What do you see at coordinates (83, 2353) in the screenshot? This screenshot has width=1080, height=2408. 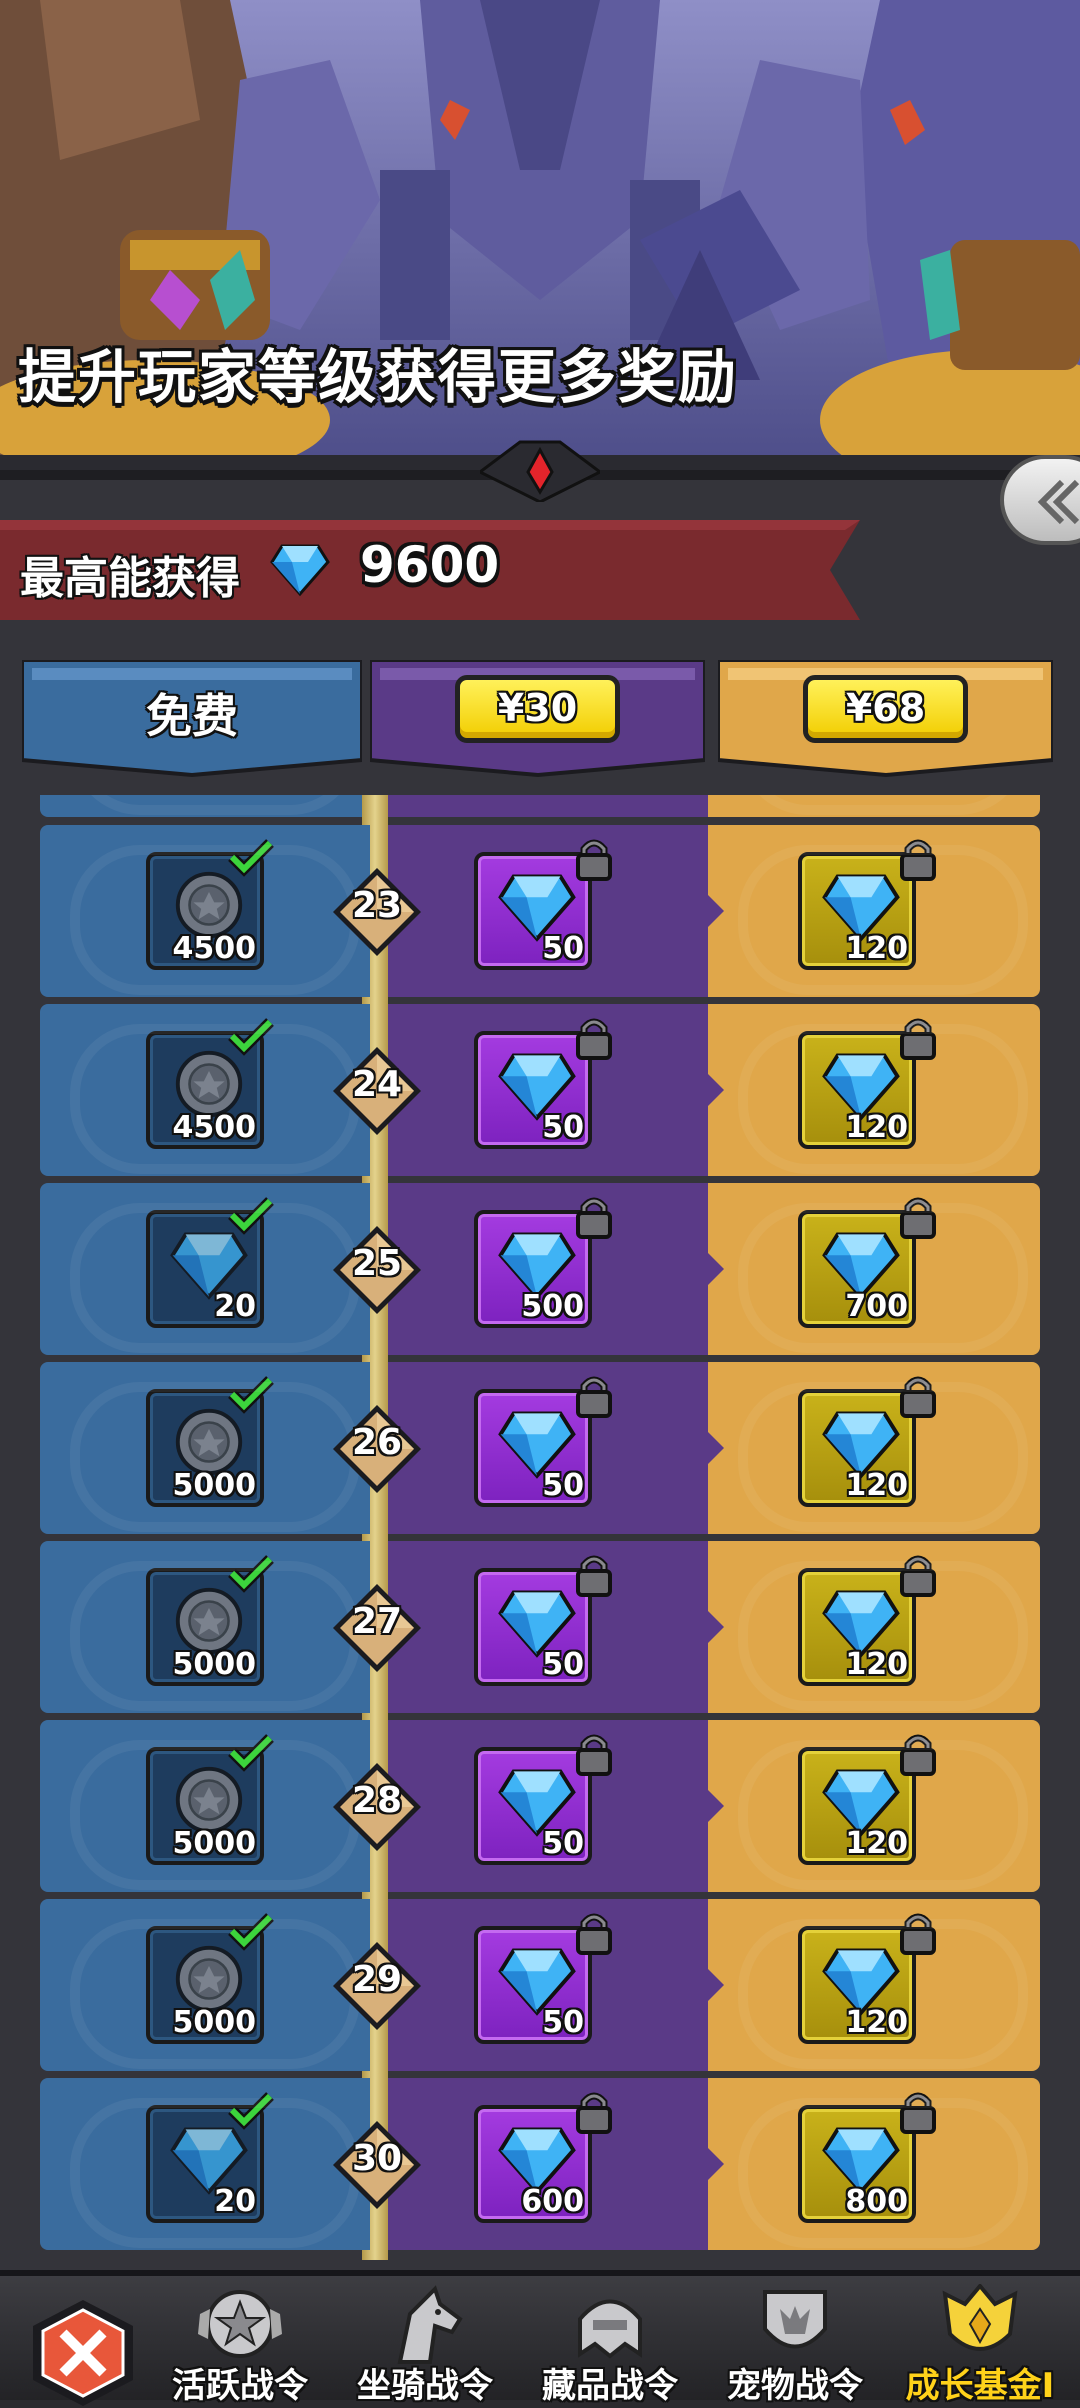 I see `crossed-swords-close-icon` at bounding box center [83, 2353].